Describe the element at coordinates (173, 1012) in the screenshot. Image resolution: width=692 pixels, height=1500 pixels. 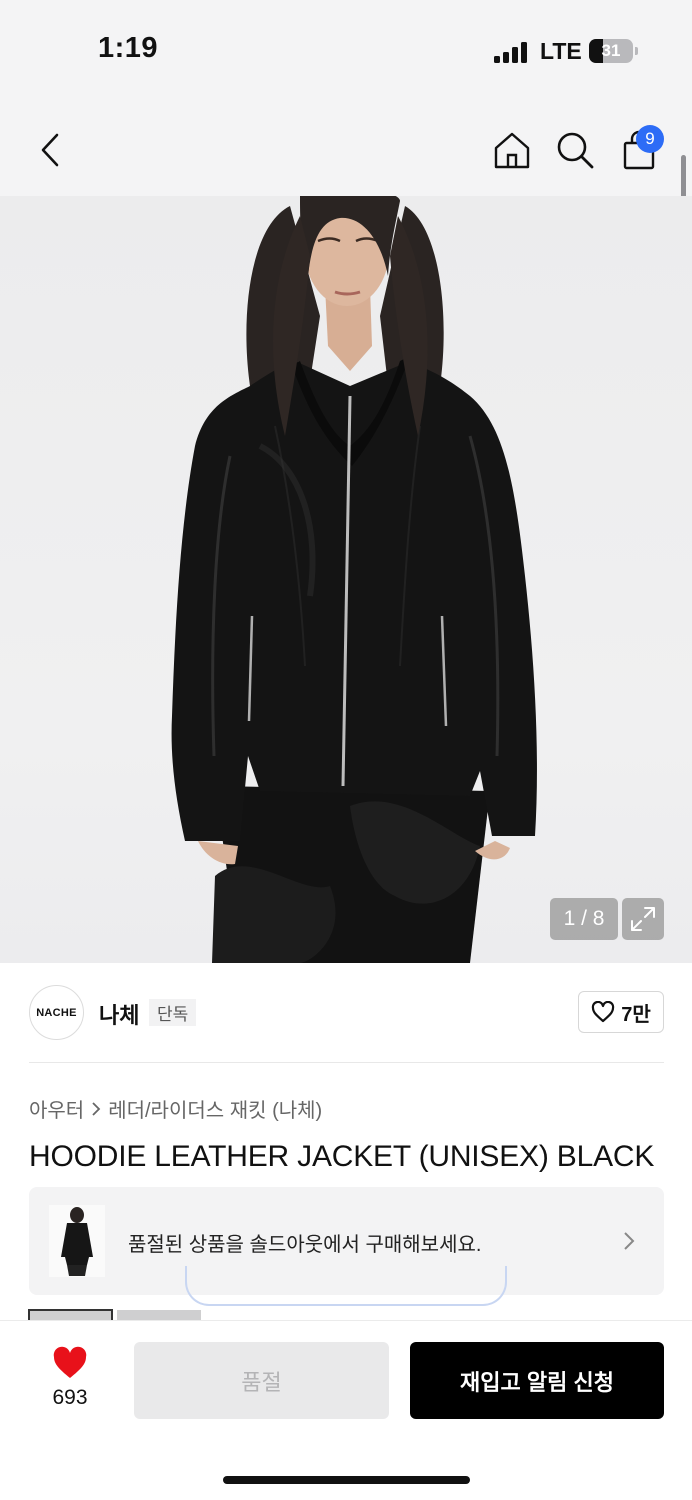
I see `exclusive-tag: 단독` at that location.